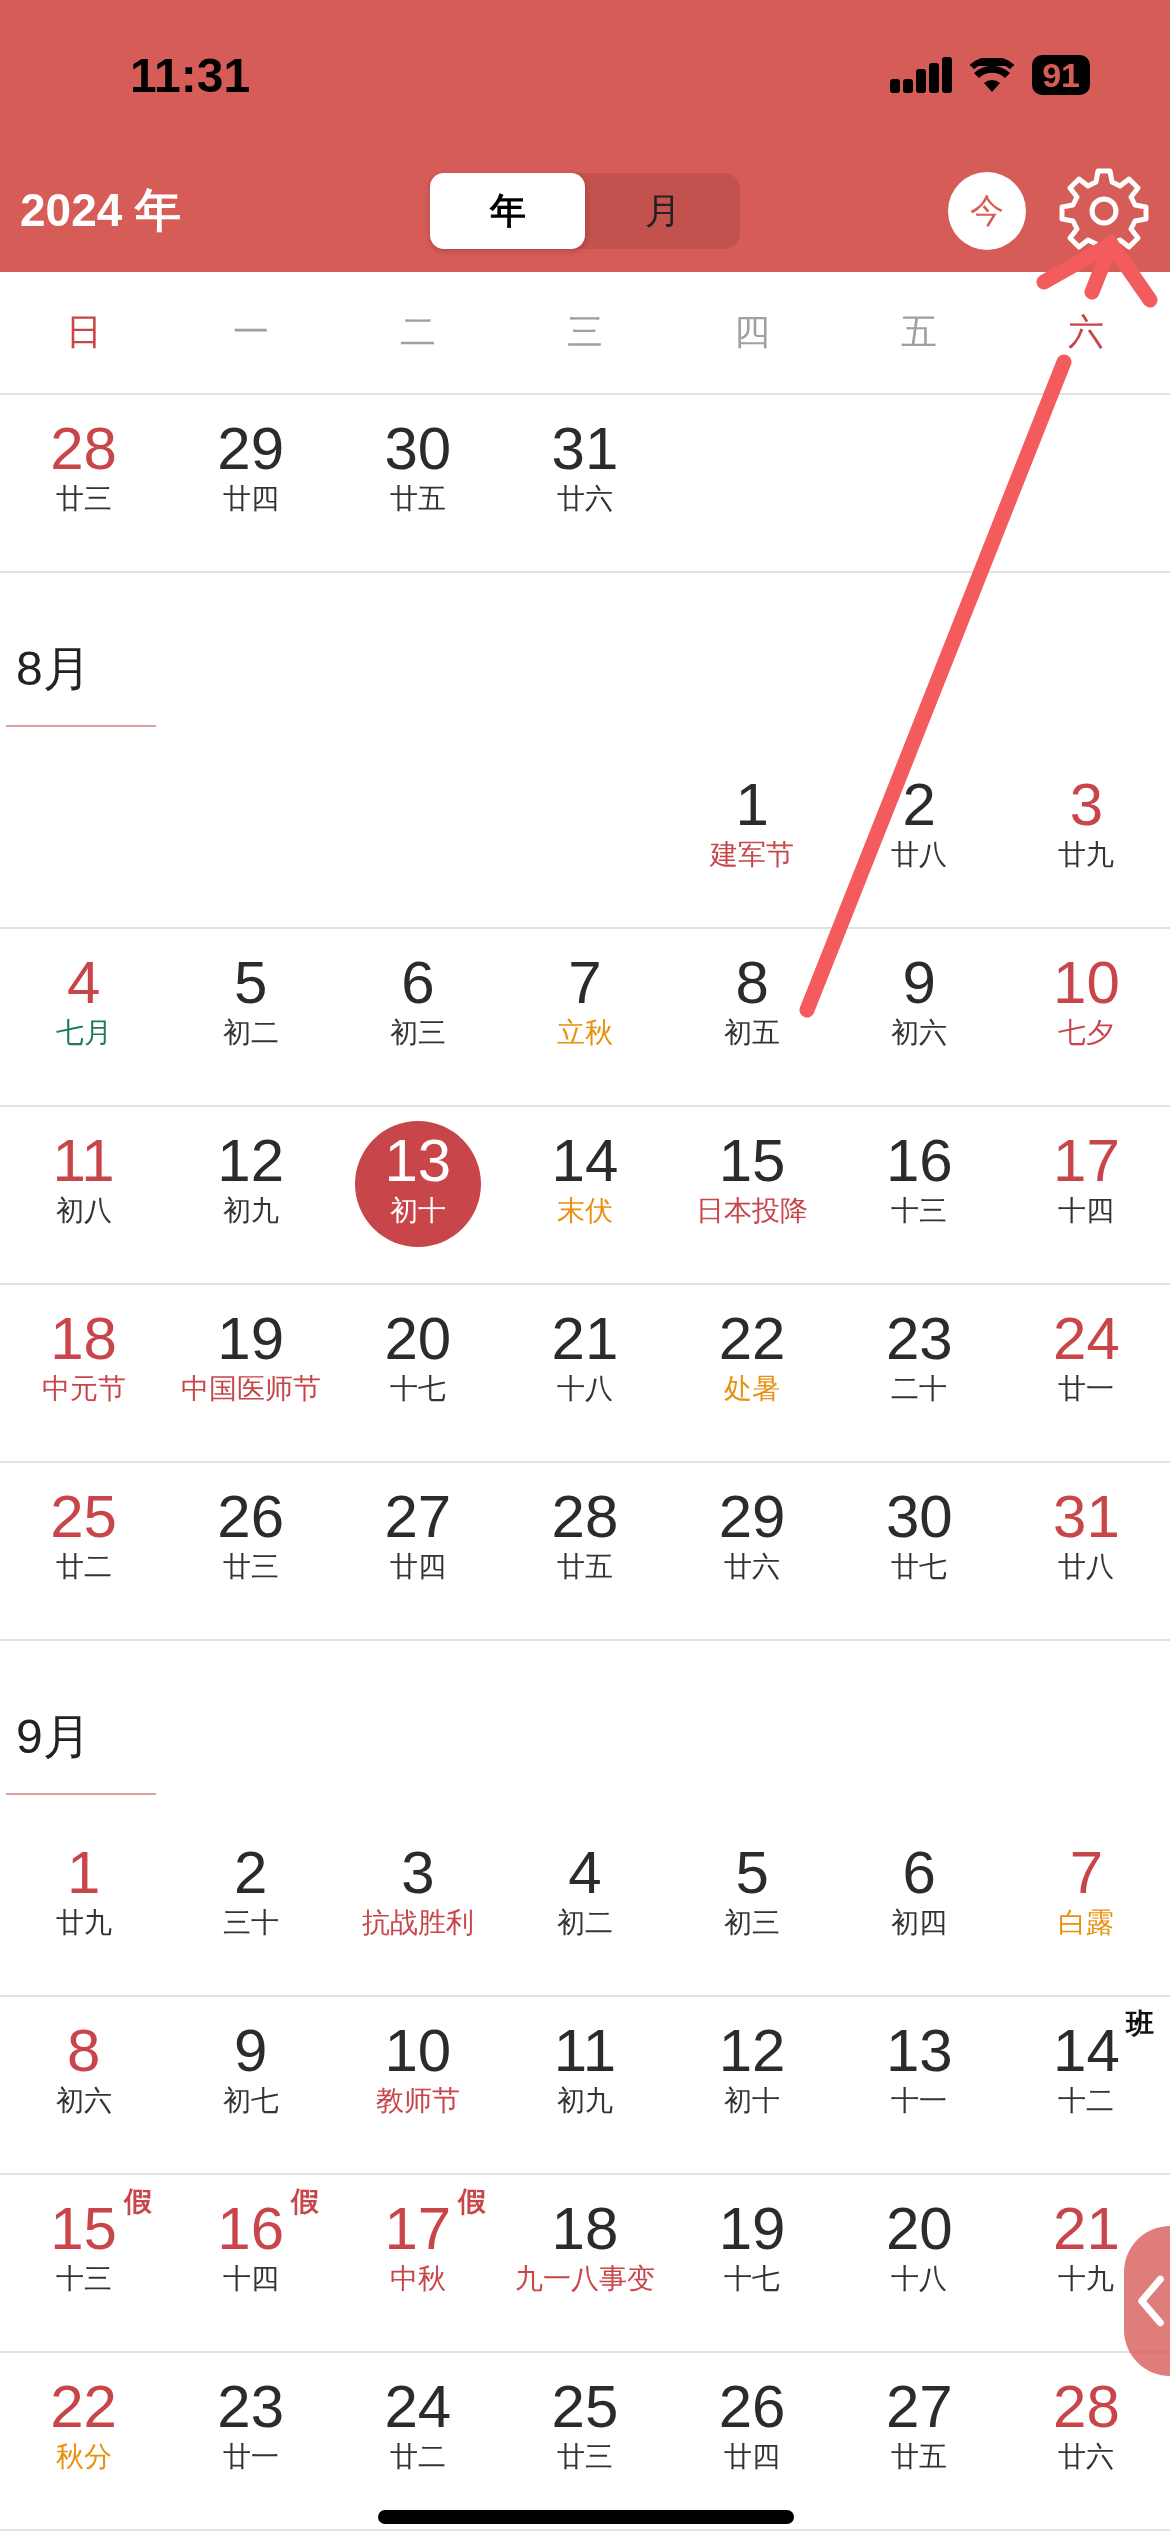 This screenshot has width=1170, height=2532. What do you see at coordinates (585, 472) in the screenshot?
I see `date-button: 31 廿六` at bounding box center [585, 472].